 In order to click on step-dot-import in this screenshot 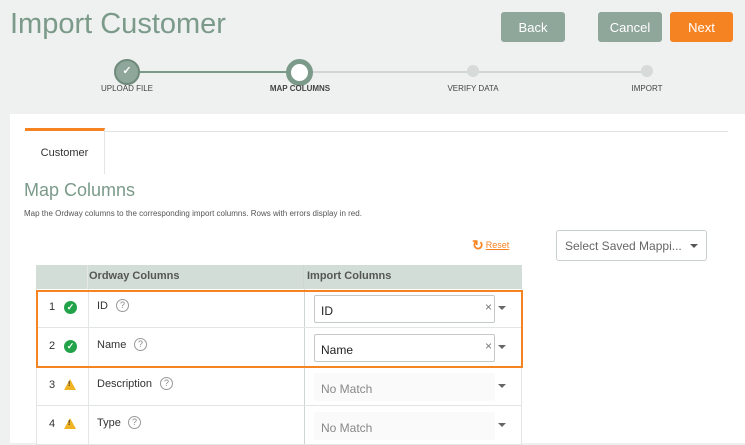, I will do `click(647, 71)`.